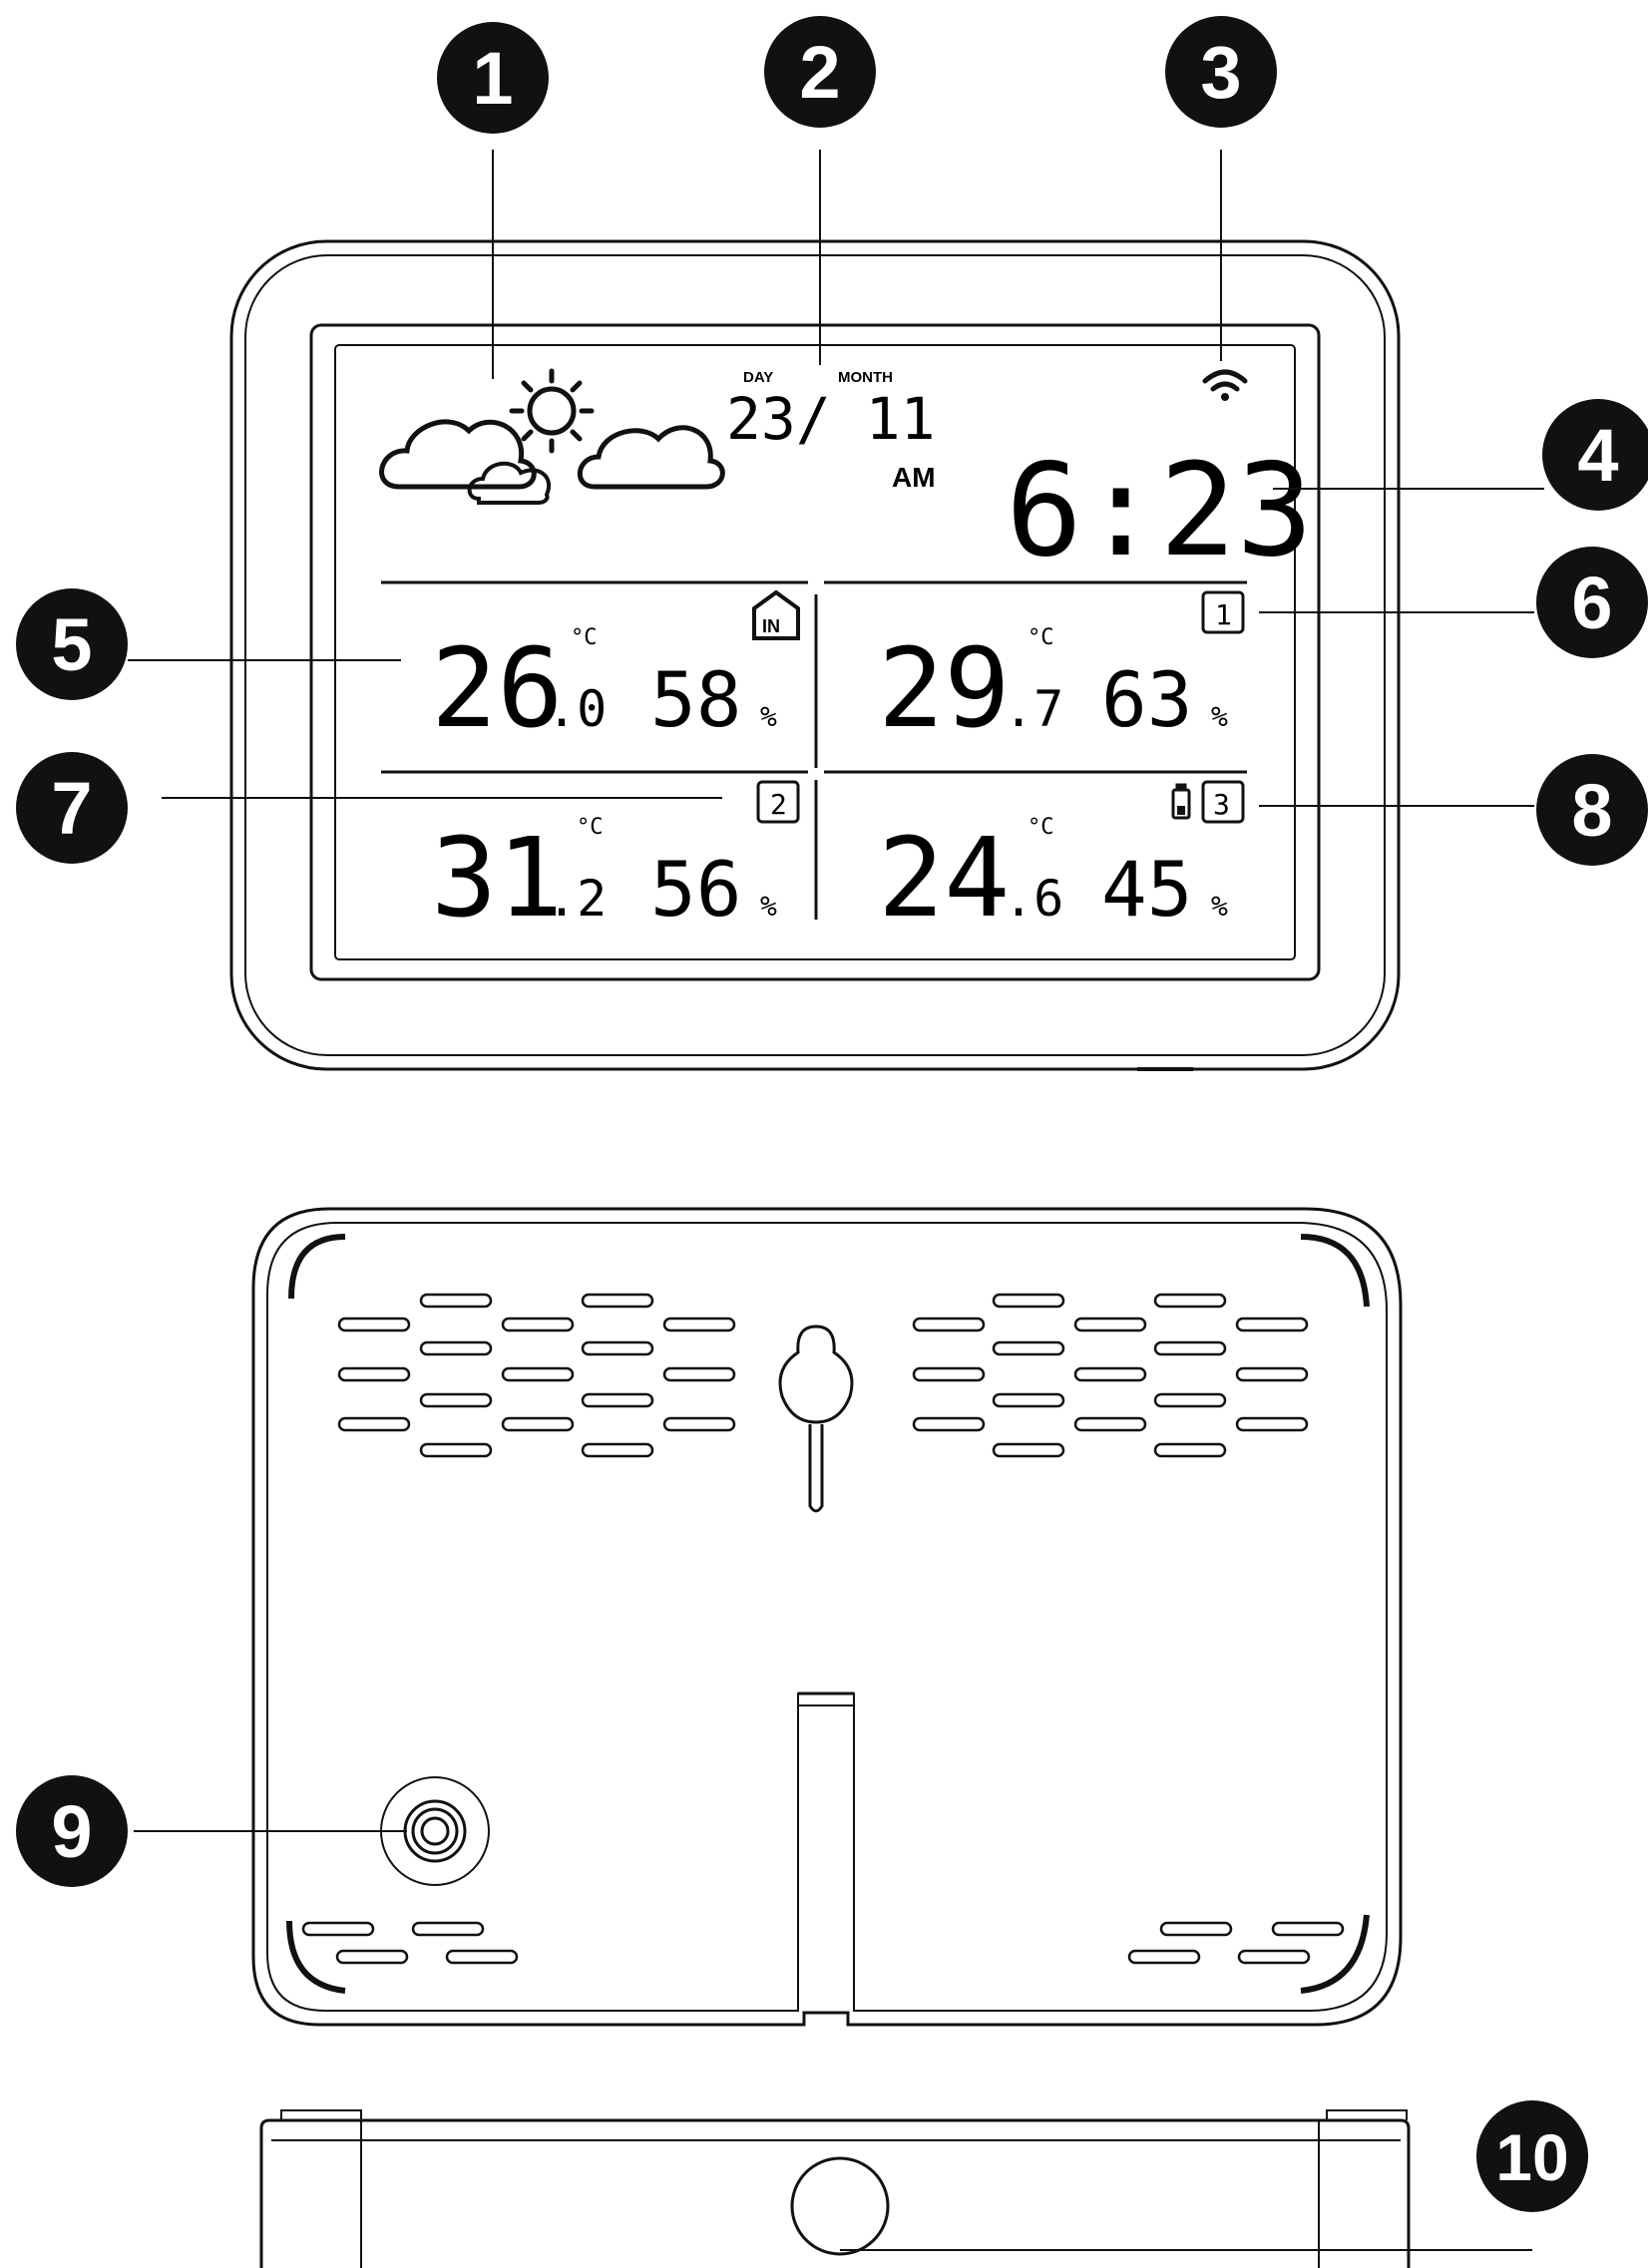 Image resolution: width=1648 pixels, height=2268 pixels. Describe the element at coordinates (771, 626) in the screenshot. I see `indoor-tag: IN` at that location.